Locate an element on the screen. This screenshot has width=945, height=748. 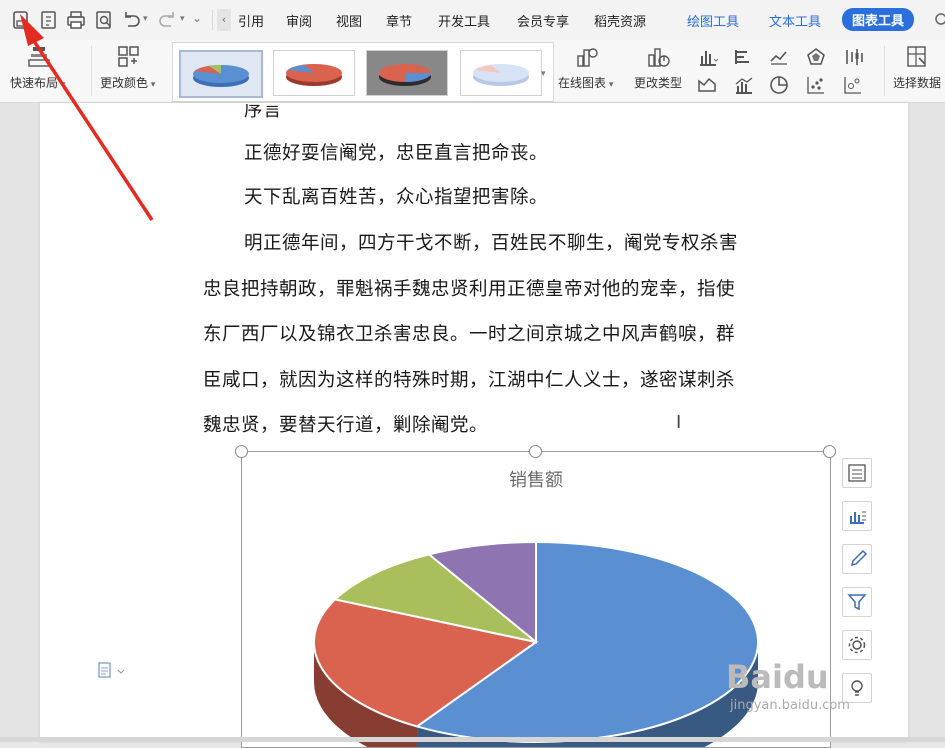
save-icon is located at coordinates (21, 20).